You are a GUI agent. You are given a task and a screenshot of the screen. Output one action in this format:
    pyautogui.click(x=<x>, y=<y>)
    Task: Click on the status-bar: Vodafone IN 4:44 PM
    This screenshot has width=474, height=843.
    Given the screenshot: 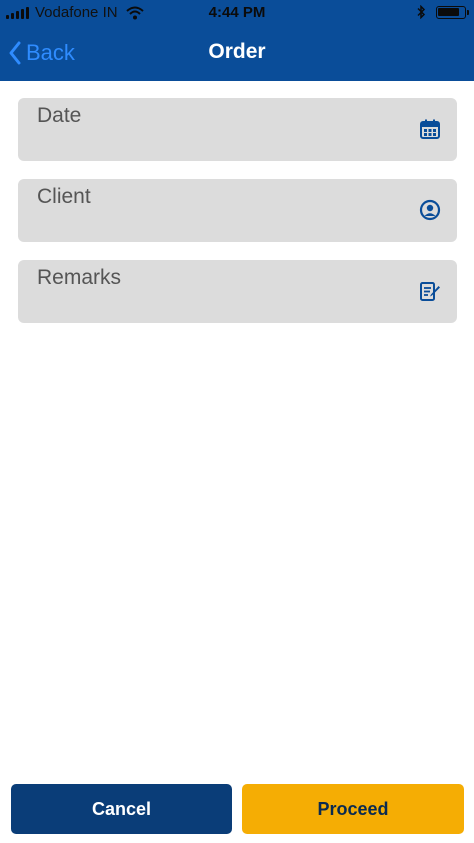 What is the action you would take?
    pyautogui.click(x=237, y=13)
    